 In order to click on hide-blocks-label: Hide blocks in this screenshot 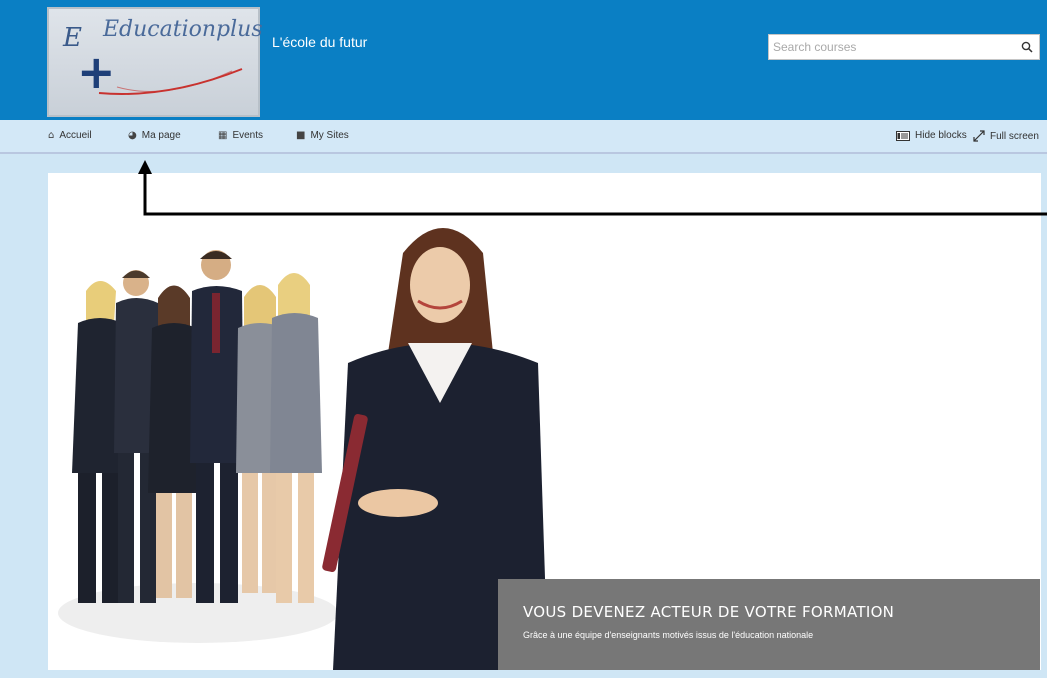, I will do `click(941, 135)`.